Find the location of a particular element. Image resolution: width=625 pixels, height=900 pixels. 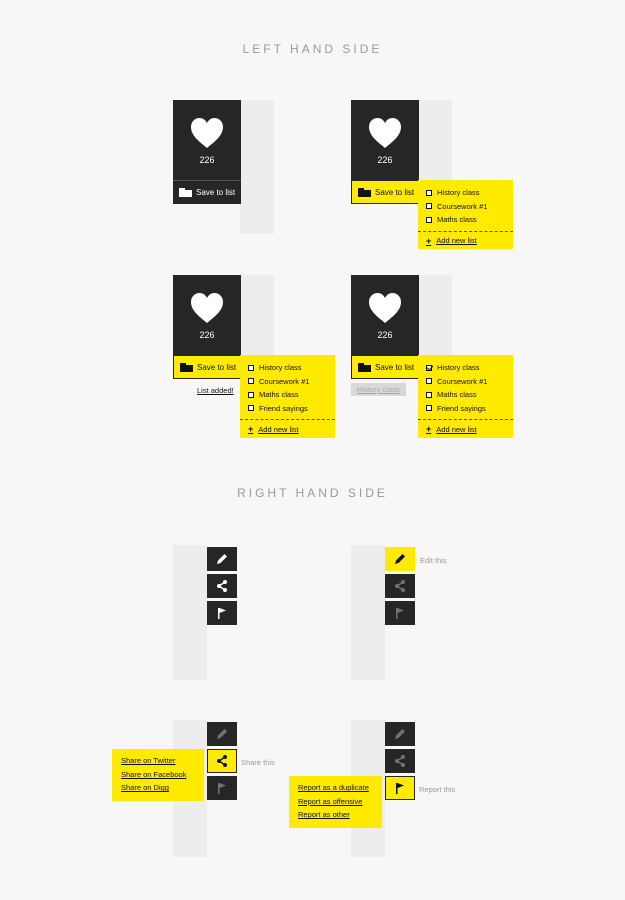

report-offensive-link: Report as offensive is located at coordinates (335, 802).